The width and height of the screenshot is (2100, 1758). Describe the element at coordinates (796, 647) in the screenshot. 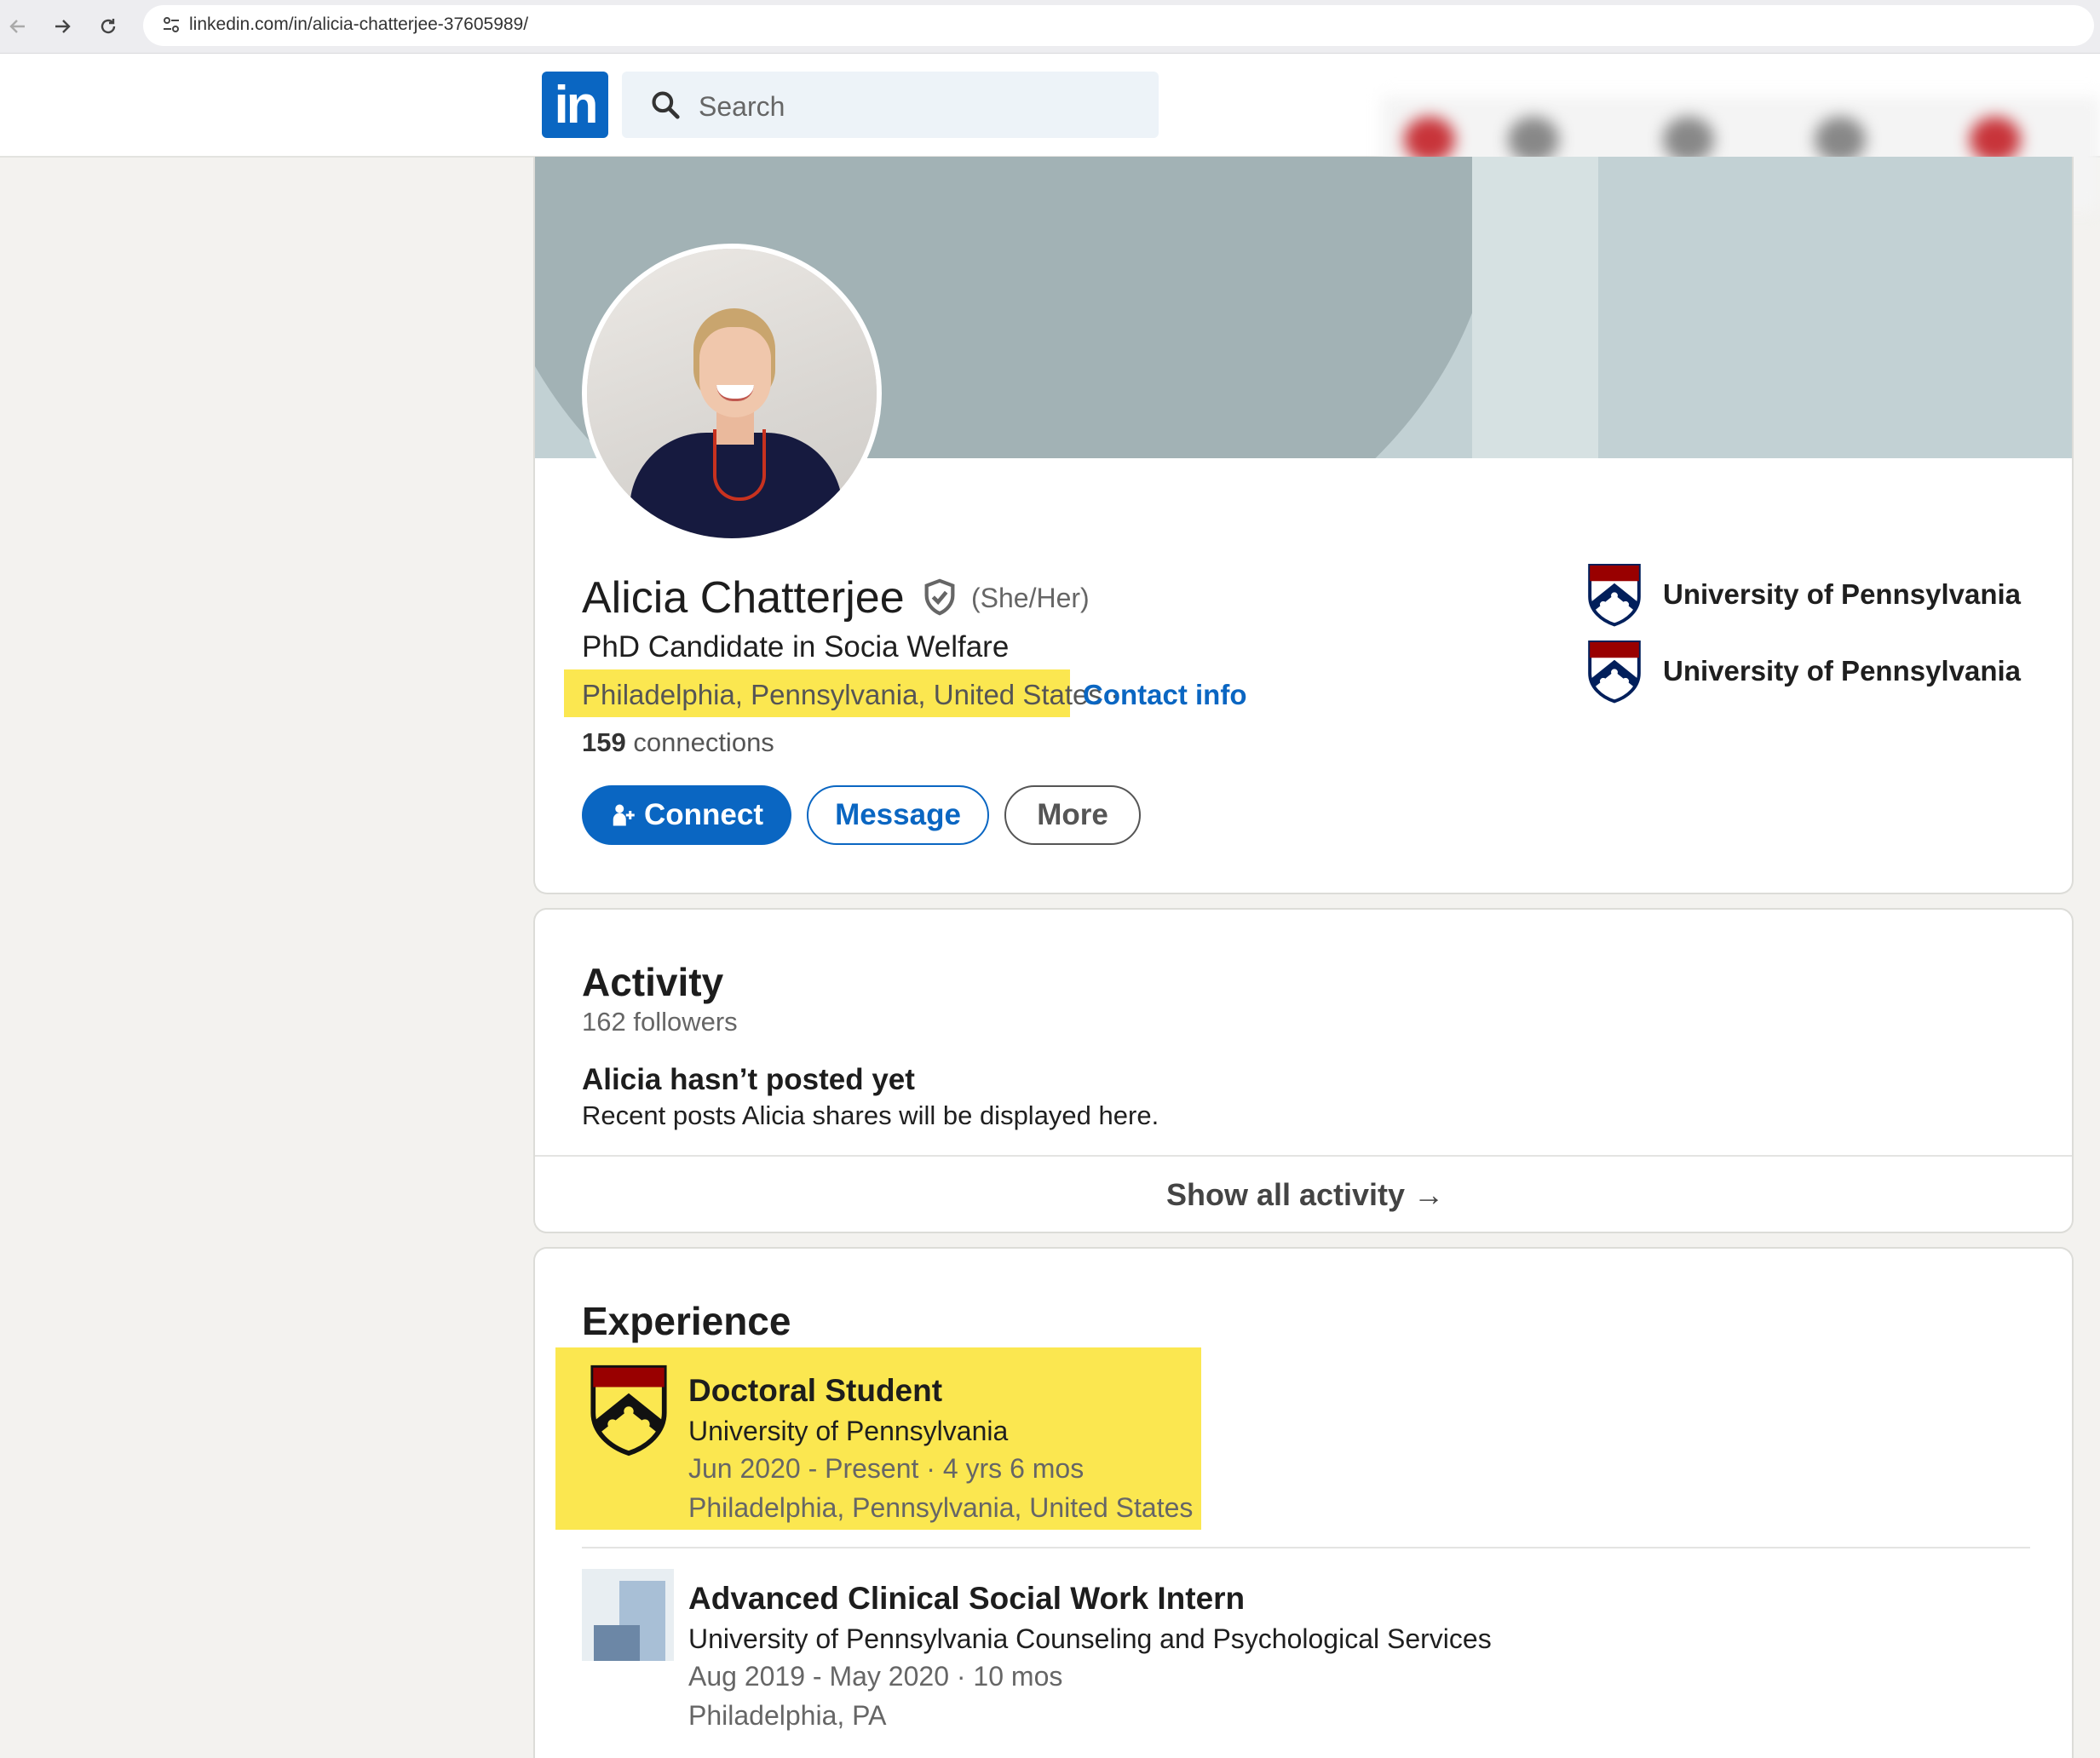

I see `profile-headline: PhD Candidate in Socia Welfare` at that location.